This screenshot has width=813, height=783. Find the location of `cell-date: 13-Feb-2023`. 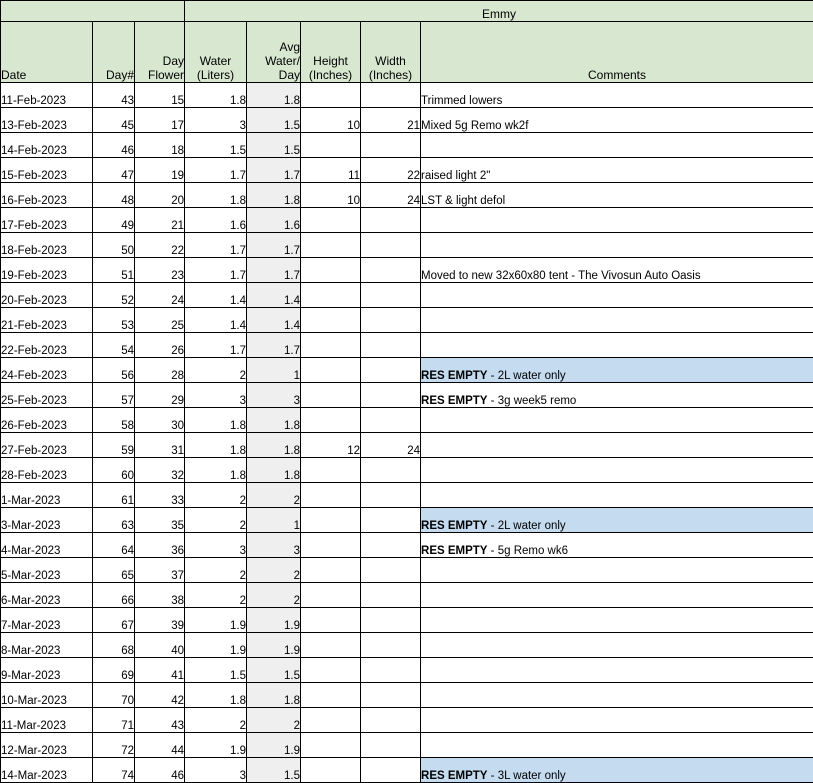

cell-date: 13-Feb-2023 is located at coordinates (47, 120).